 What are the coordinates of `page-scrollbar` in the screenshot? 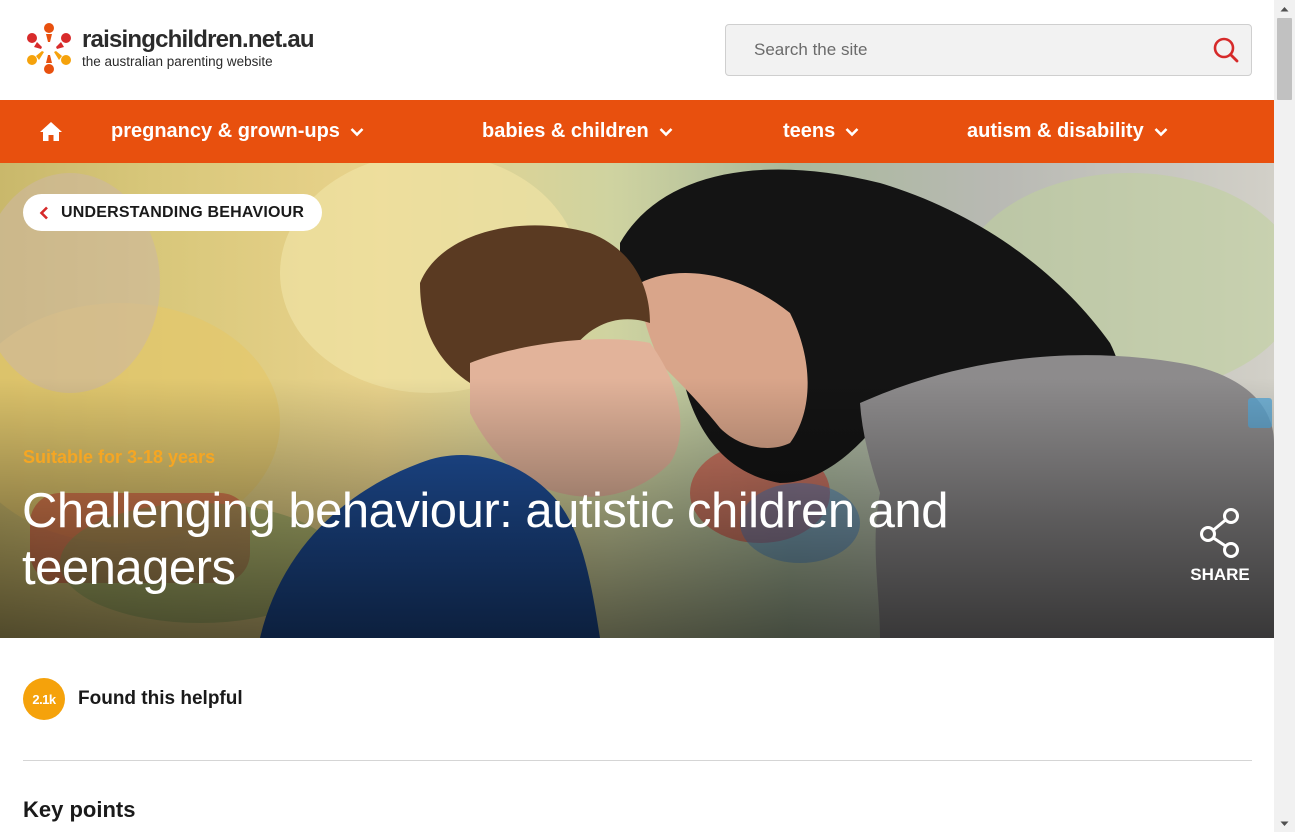 It's located at (1284, 416).